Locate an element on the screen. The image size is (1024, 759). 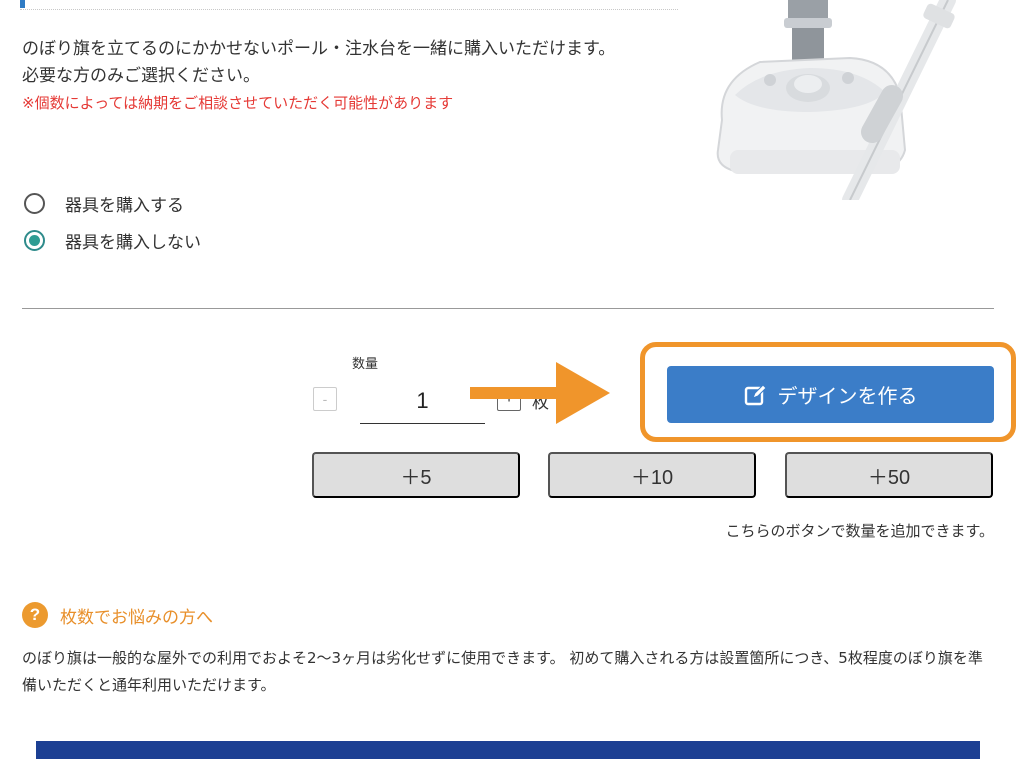
section-divider is located at coordinates (508, 308).